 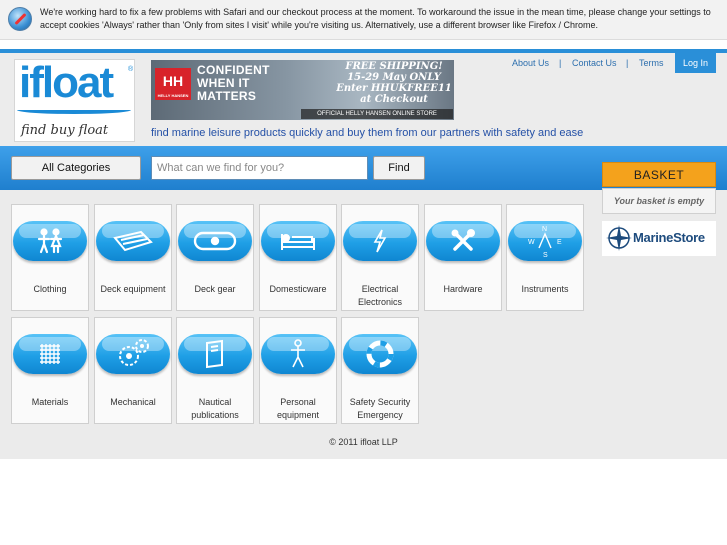 I want to click on people-icon, so click(x=50, y=241).